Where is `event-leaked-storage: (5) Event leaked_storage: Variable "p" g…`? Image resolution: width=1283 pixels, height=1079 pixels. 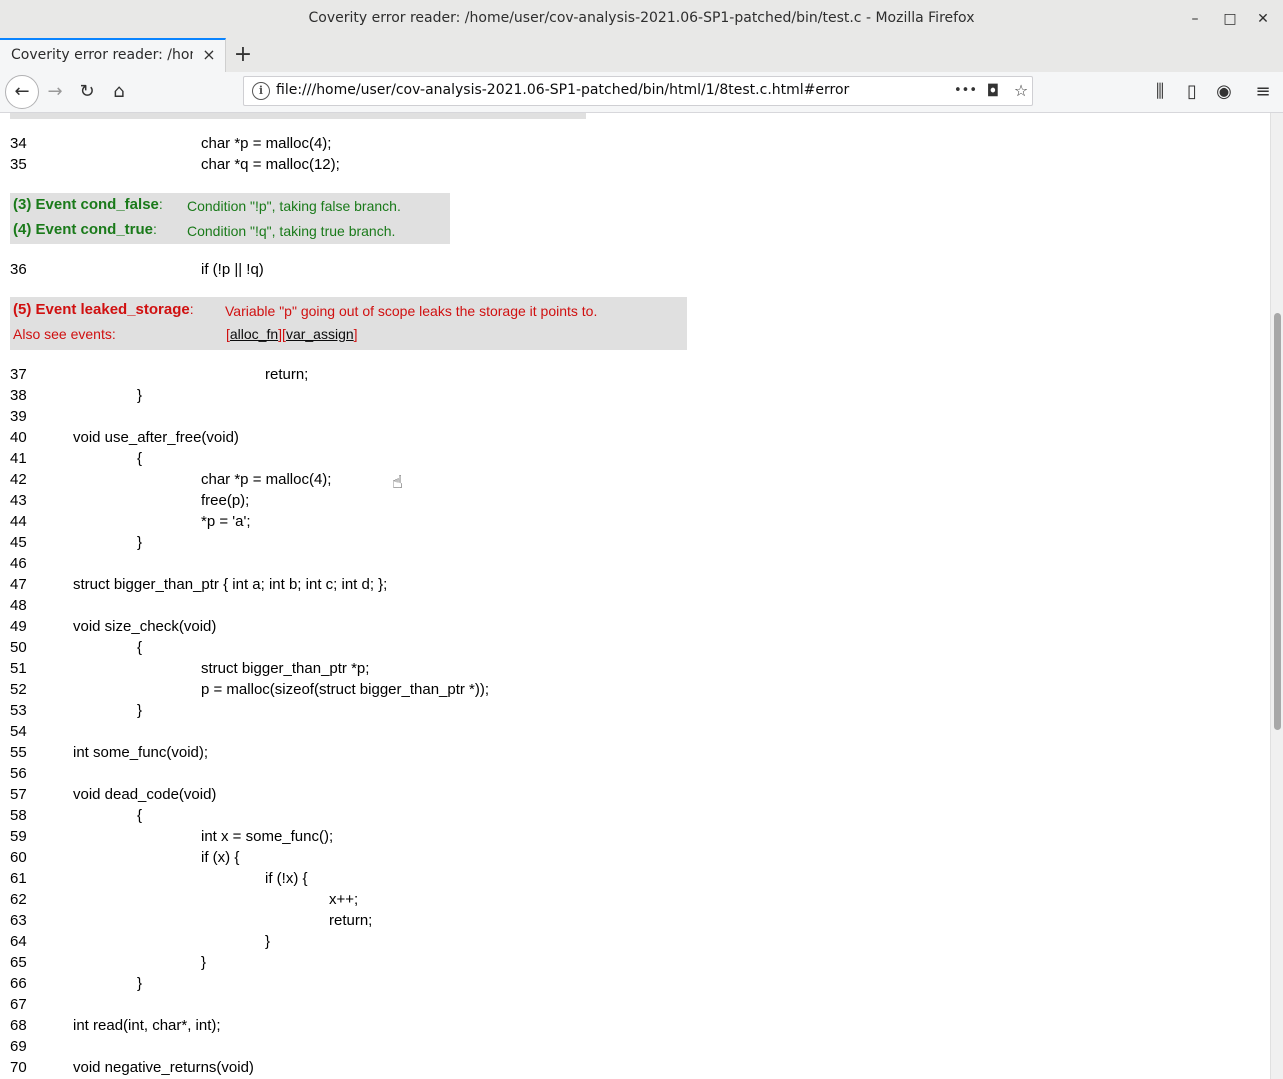
event-leaked-storage: (5) Event leaked_storage: Variable "p" g… is located at coordinates (305, 313).